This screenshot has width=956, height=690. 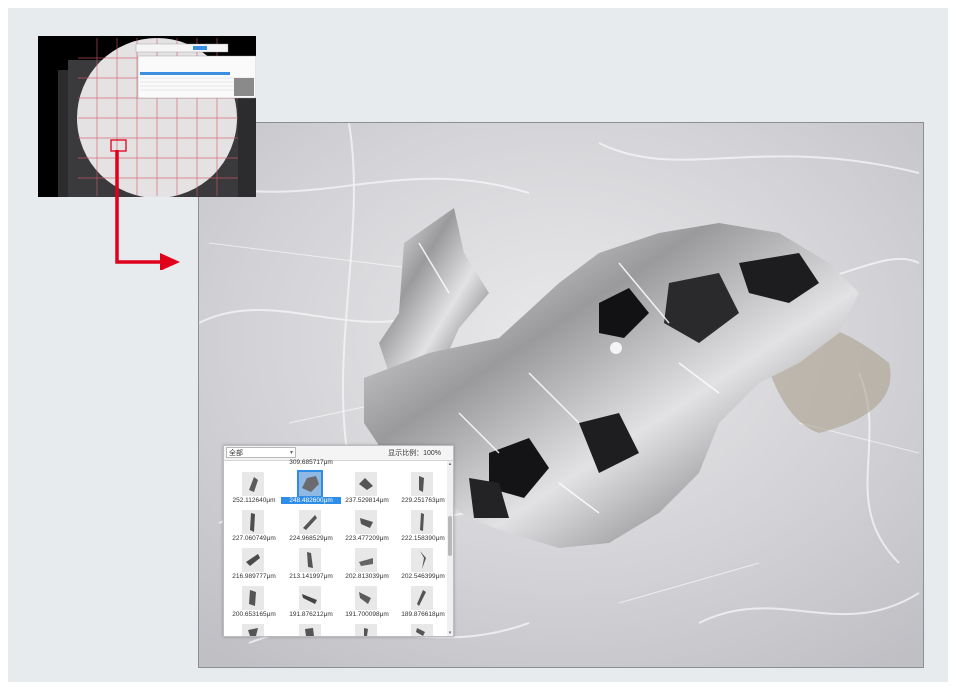 I want to click on thumbnail-item: 189.876618μm, so click(x=420, y=604).